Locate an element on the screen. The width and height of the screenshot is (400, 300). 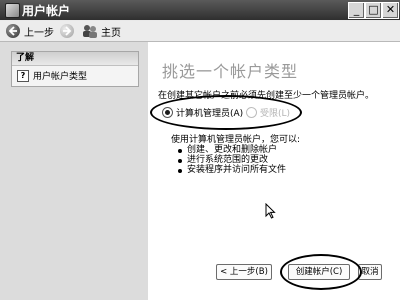
annotation-ellipse-options is located at coordinates (226, 112).